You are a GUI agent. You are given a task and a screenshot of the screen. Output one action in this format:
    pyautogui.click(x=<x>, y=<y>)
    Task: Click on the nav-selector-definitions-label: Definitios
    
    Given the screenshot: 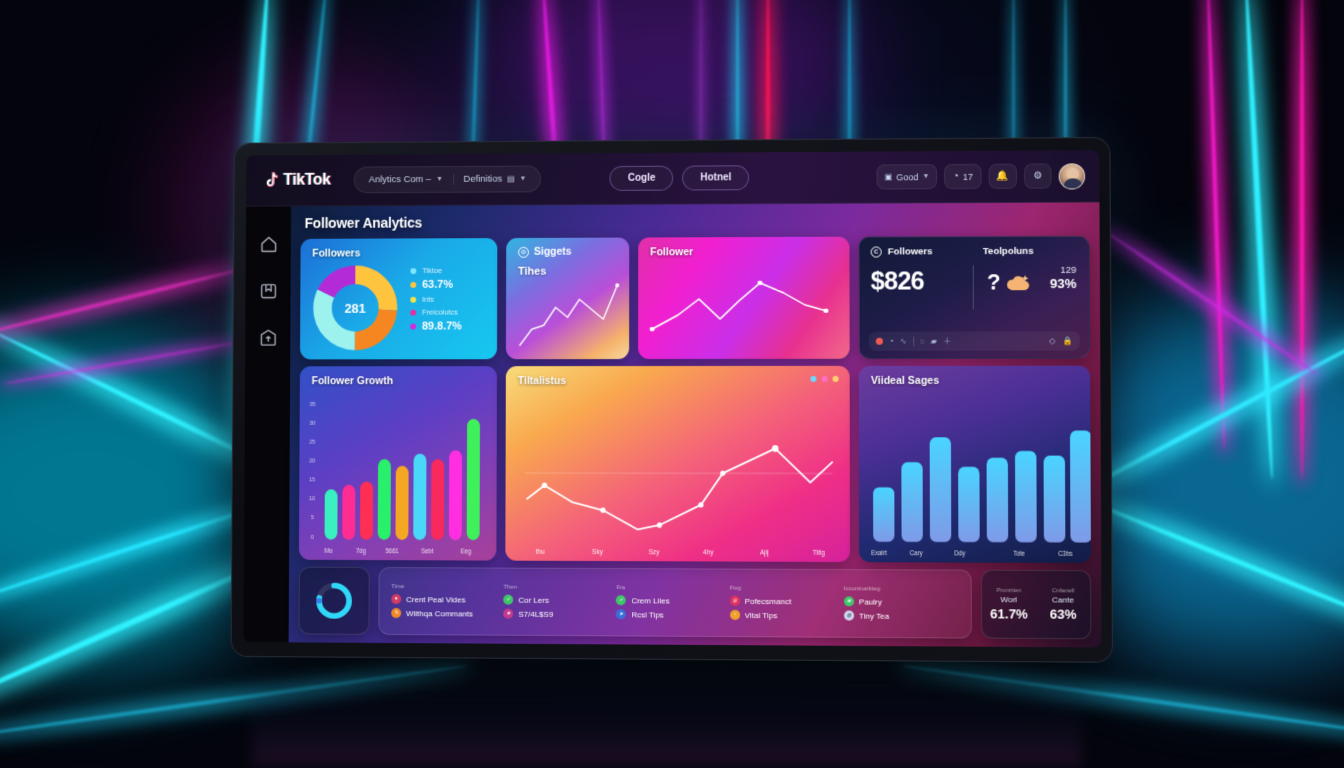 What is the action you would take?
    pyautogui.click(x=483, y=179)
    